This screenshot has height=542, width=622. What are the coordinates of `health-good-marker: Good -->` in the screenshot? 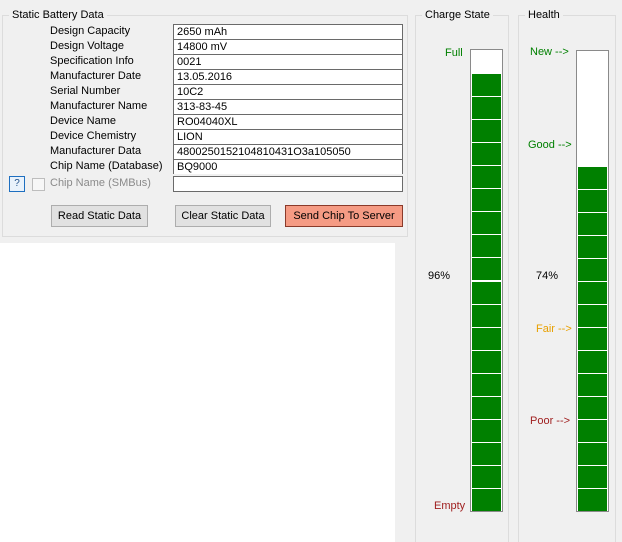 It's located at (550, 145).